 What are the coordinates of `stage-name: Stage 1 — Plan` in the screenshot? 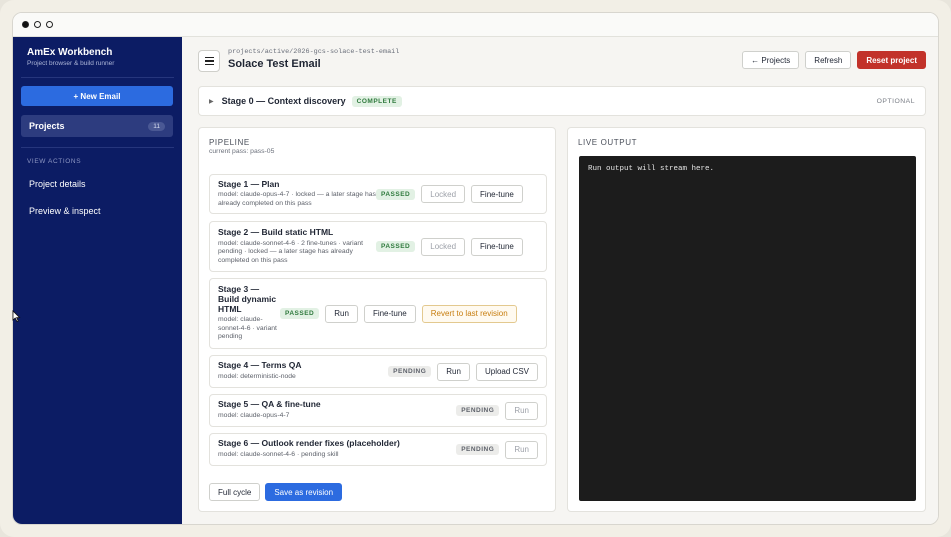 It's located at (249, 183).